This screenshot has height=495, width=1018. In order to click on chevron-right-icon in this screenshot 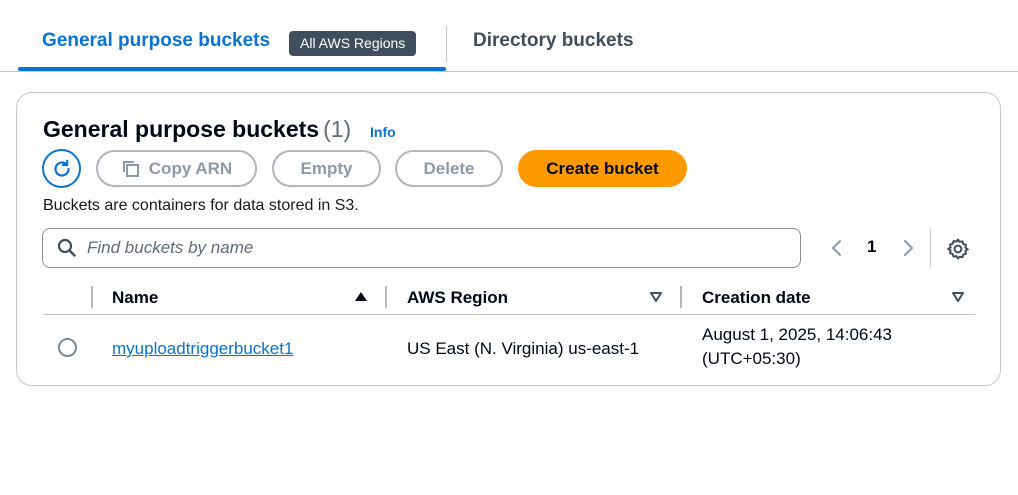, I will do `click(908, 248)`.